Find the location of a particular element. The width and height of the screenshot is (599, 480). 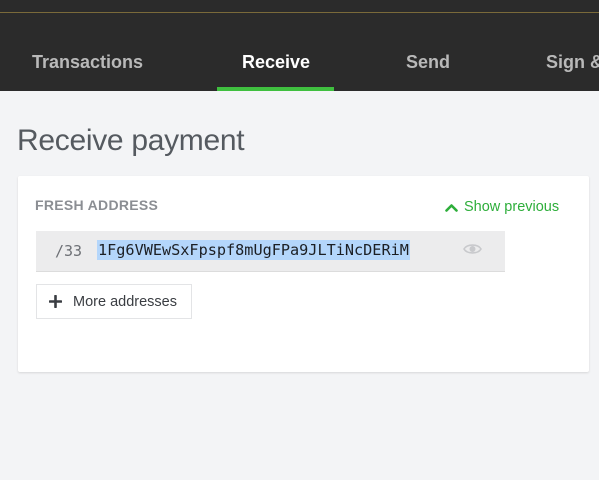

show-previous-link: Show previous is located at coordinates (502, 207).